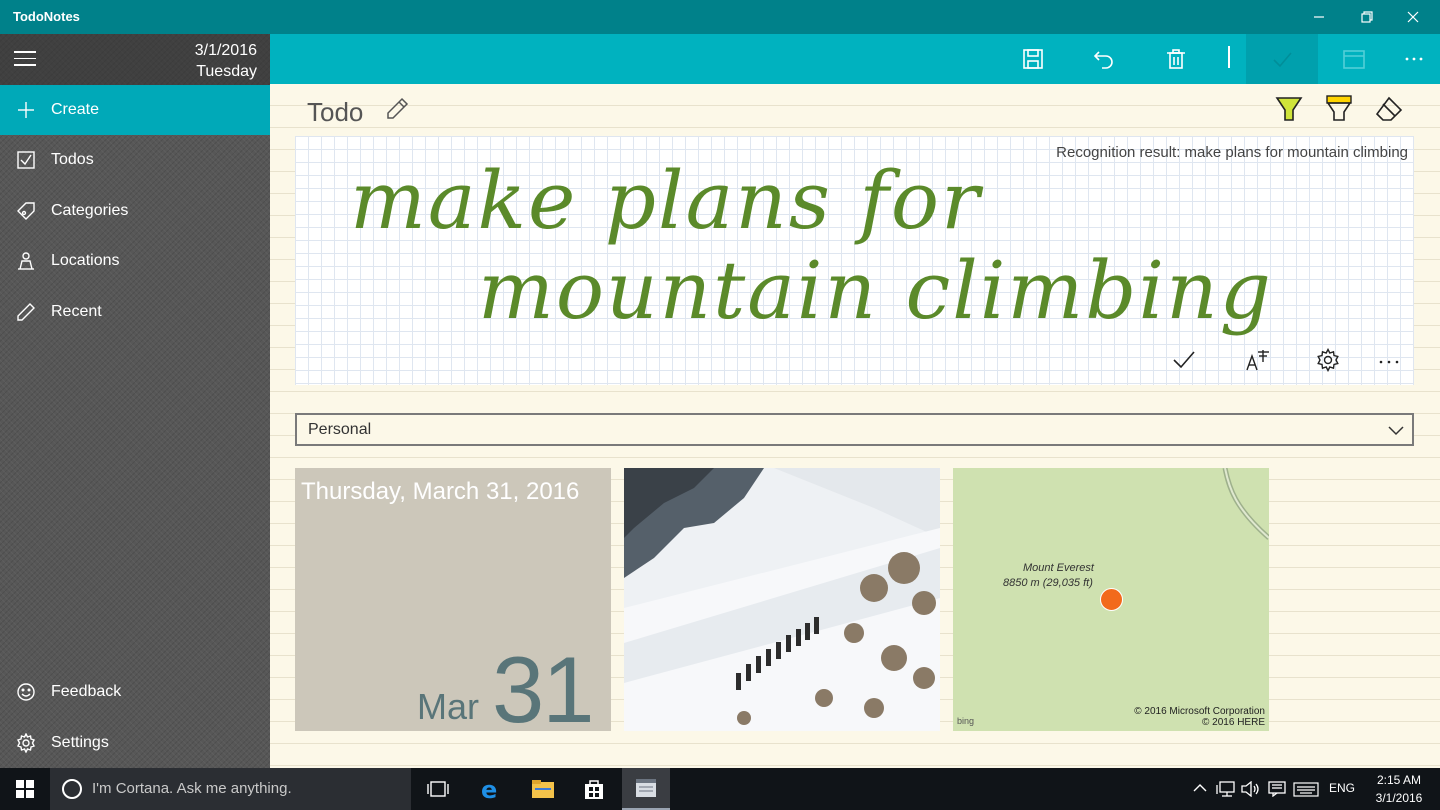  What do you see at coordinates (76, 311) in the screenshot?
I see `sidebar-item-label: Recent` at bounding box center [76, 311].